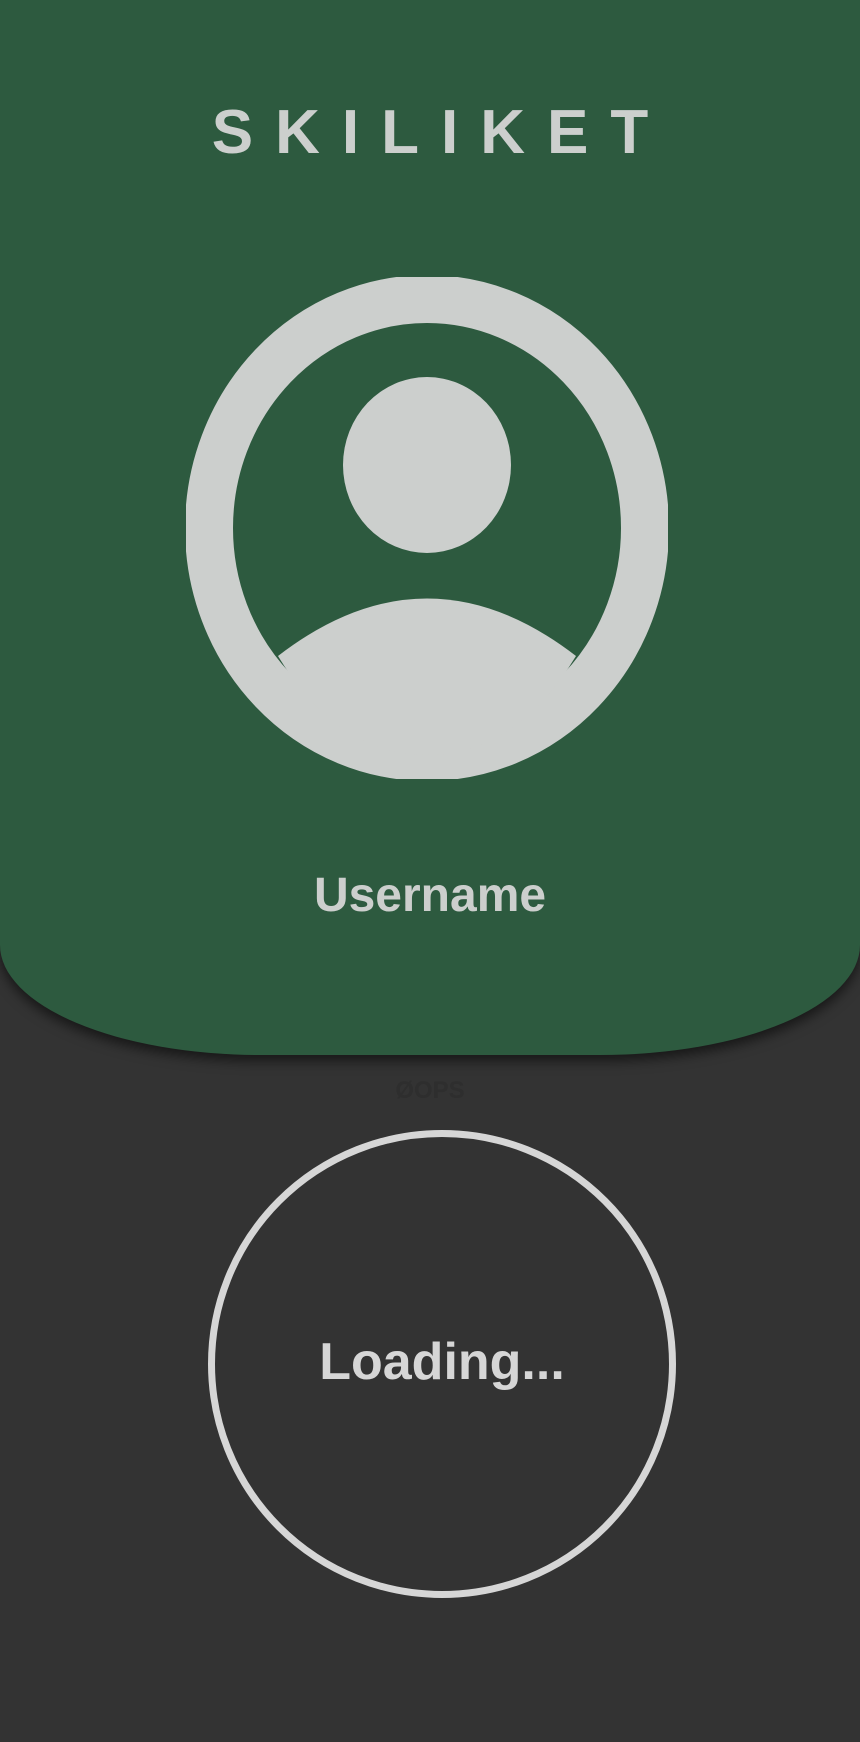  Describe the element at coordinates (441, 132) in the screenshot. I see `app-title: SKILIKET` at that location.